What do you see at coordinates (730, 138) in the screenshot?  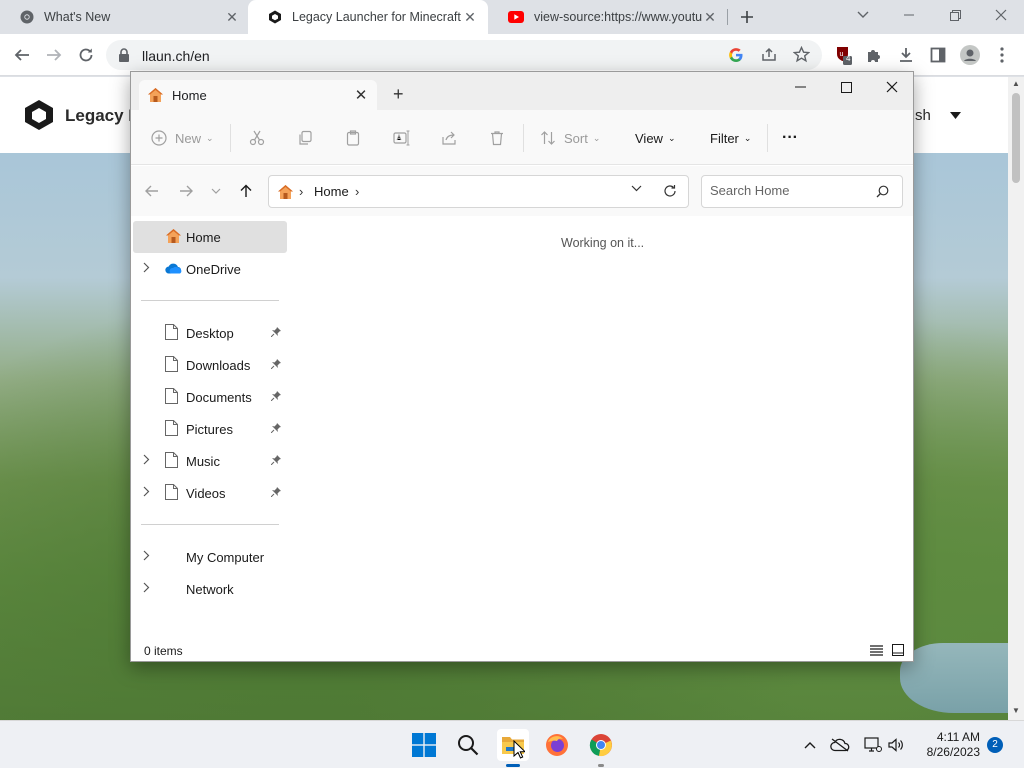 I see `filter-button: Filter ⌄` at bounding box center [730, 138].